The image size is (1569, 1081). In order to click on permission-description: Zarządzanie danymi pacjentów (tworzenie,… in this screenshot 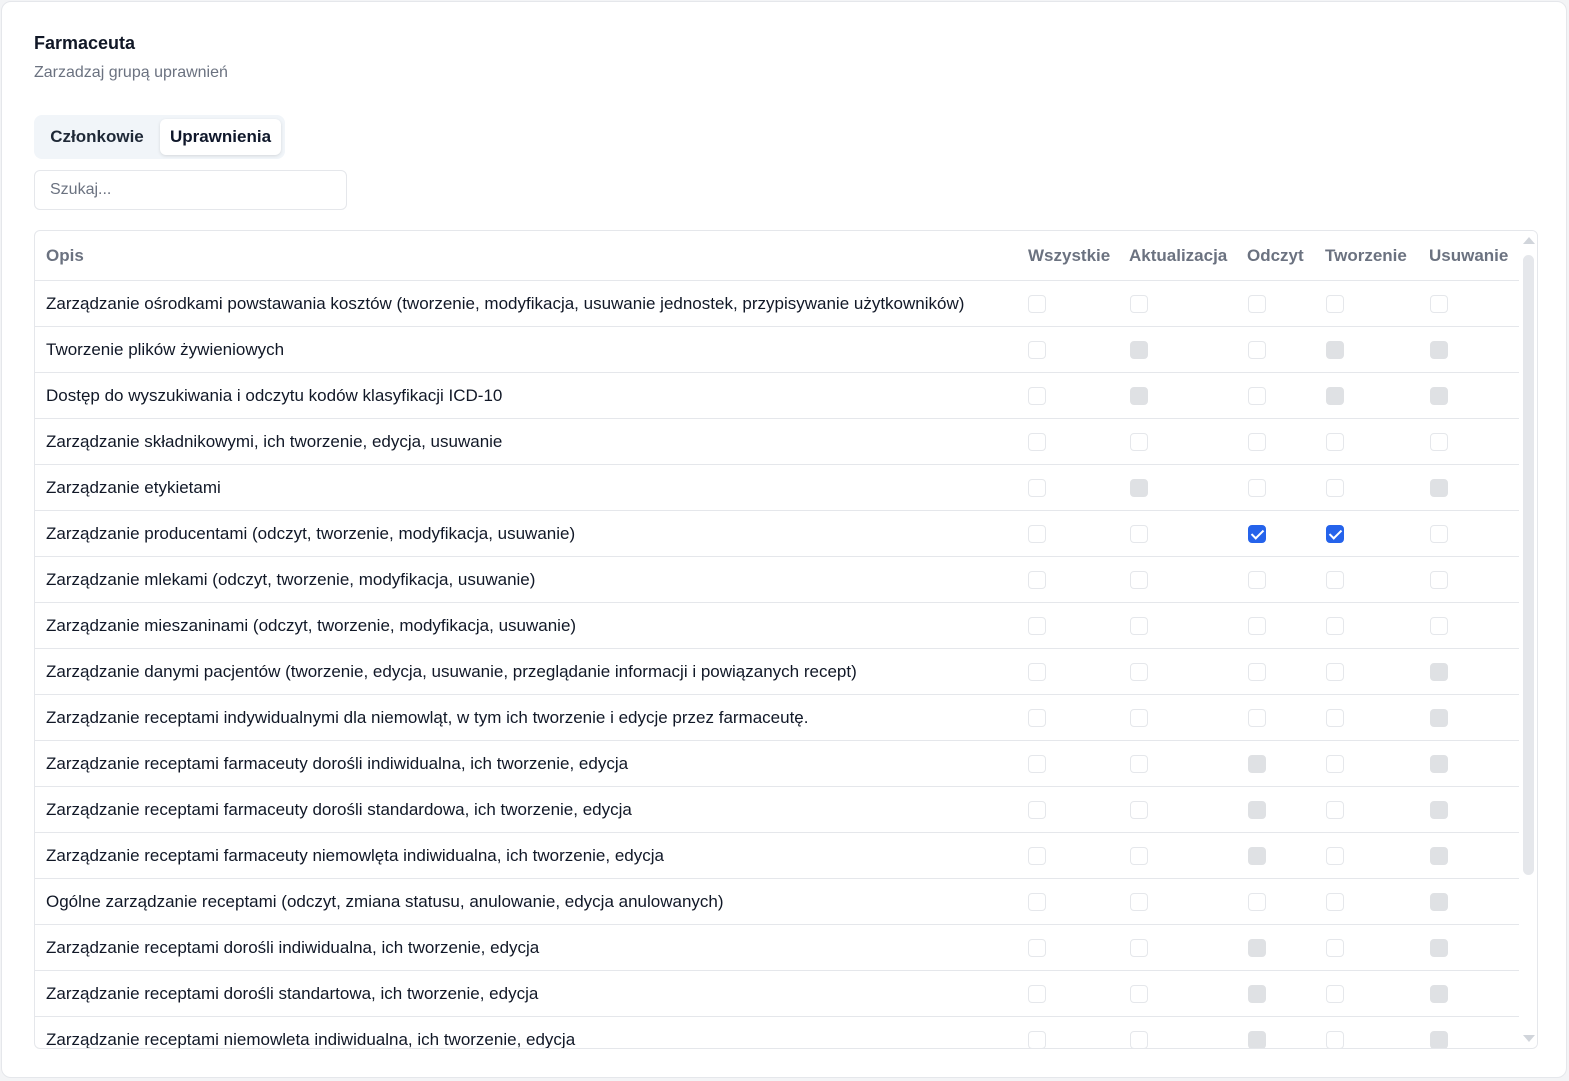, I will do `click(451, 671)`.